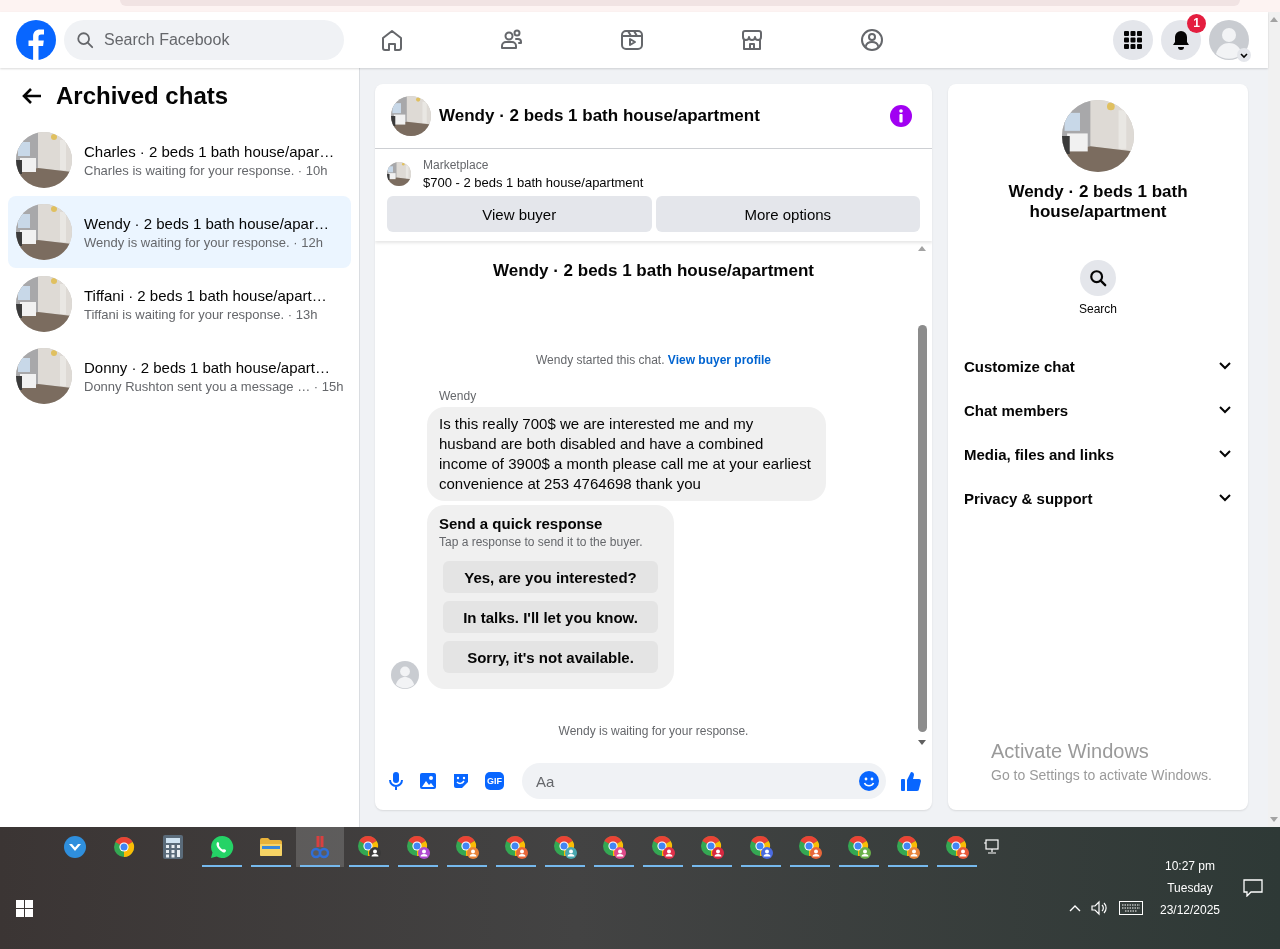  I want to click on scrollbar, so click(922, 495).